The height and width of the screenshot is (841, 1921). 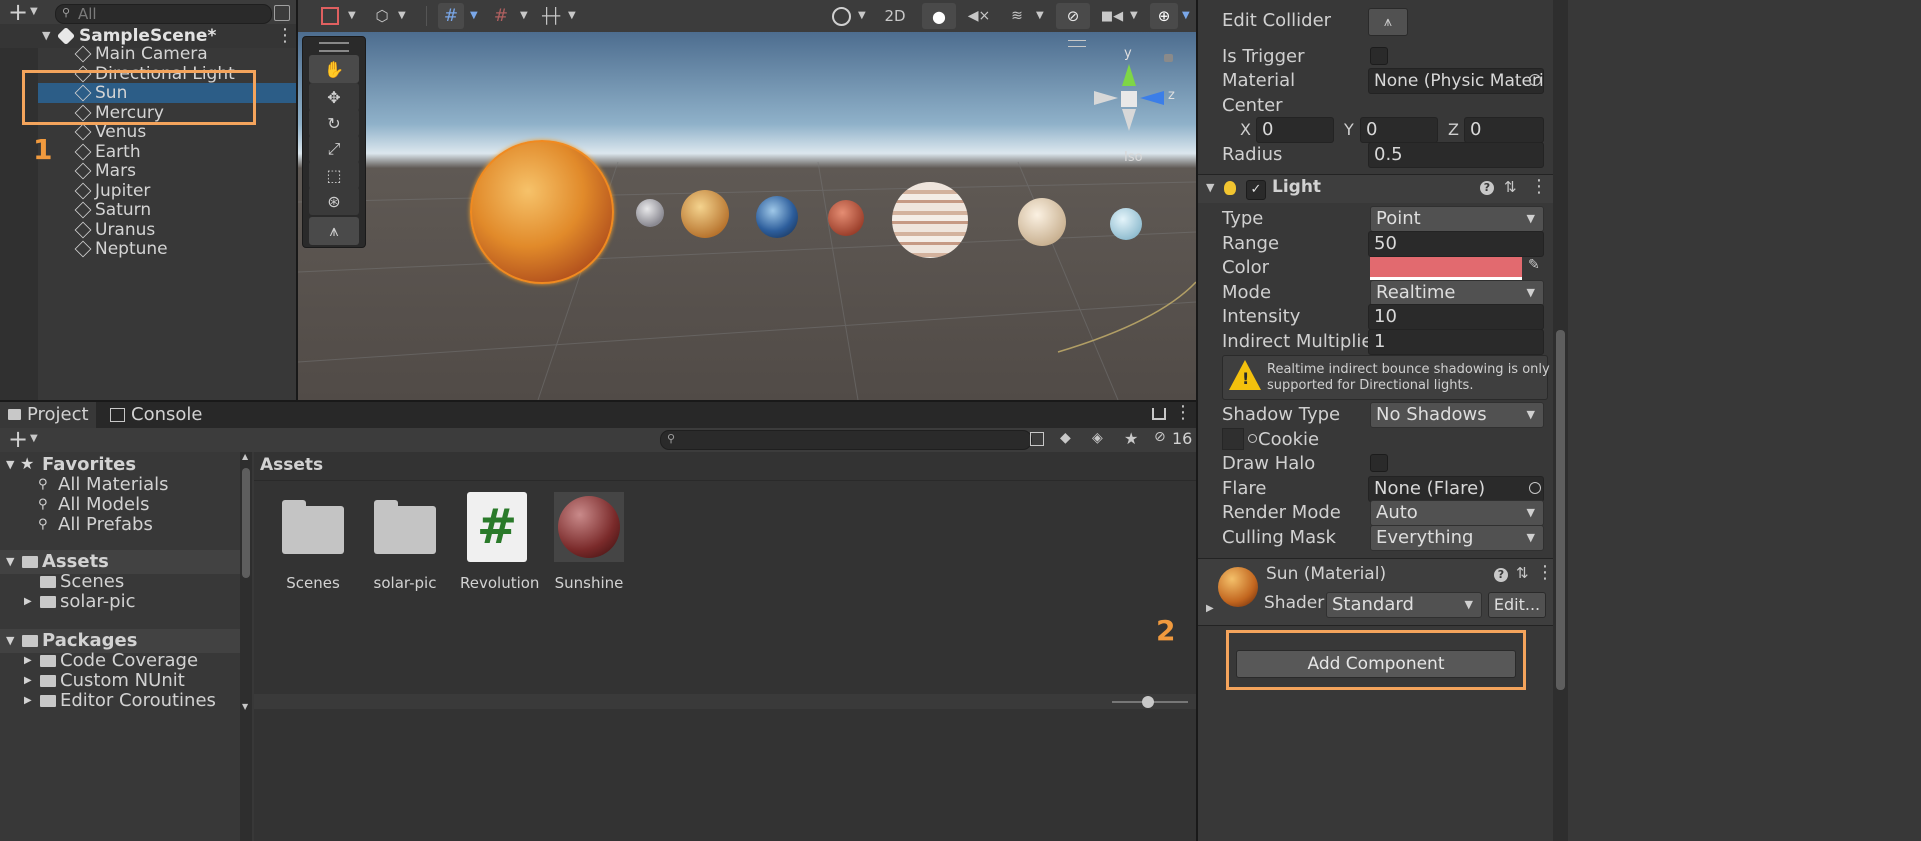 I want to click on transform-tool-button, so click(x=330, y=16).